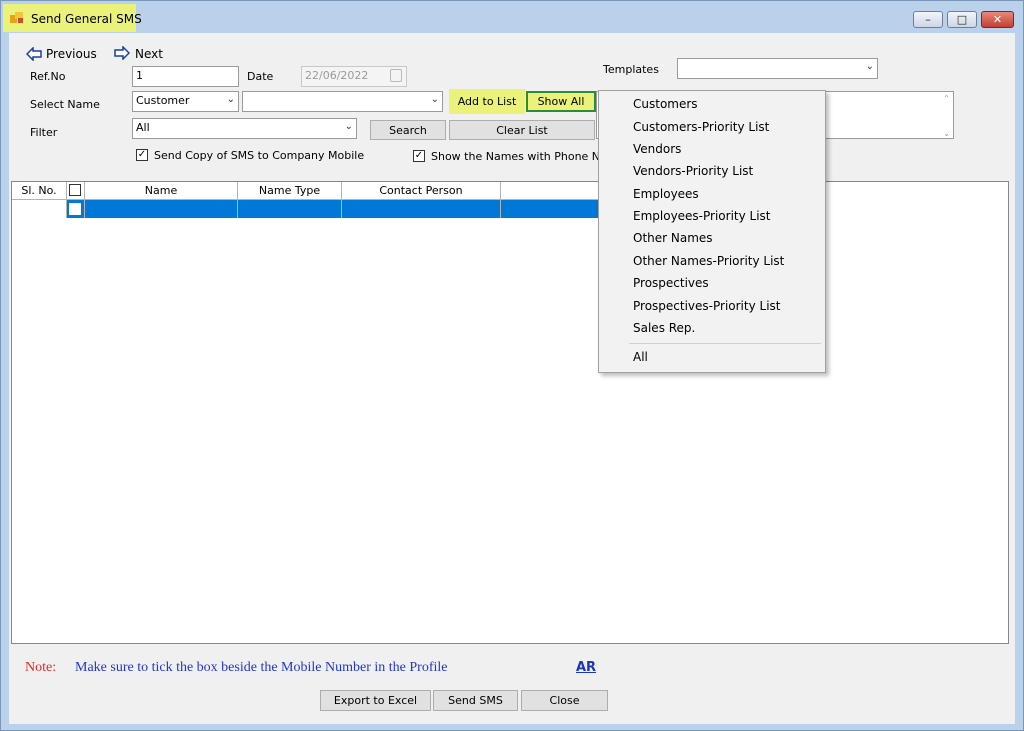  I want to click on show-names-checkbox: ✓, so click(419, 156).